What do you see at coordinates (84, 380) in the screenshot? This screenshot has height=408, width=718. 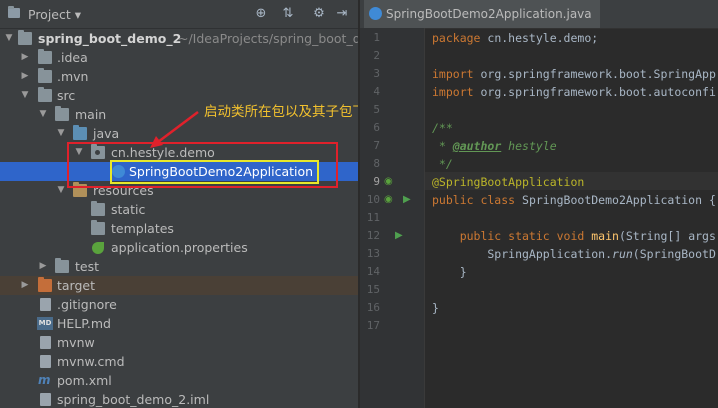 I see `tree-label: pom.xml` at bounding box center [84, 380].